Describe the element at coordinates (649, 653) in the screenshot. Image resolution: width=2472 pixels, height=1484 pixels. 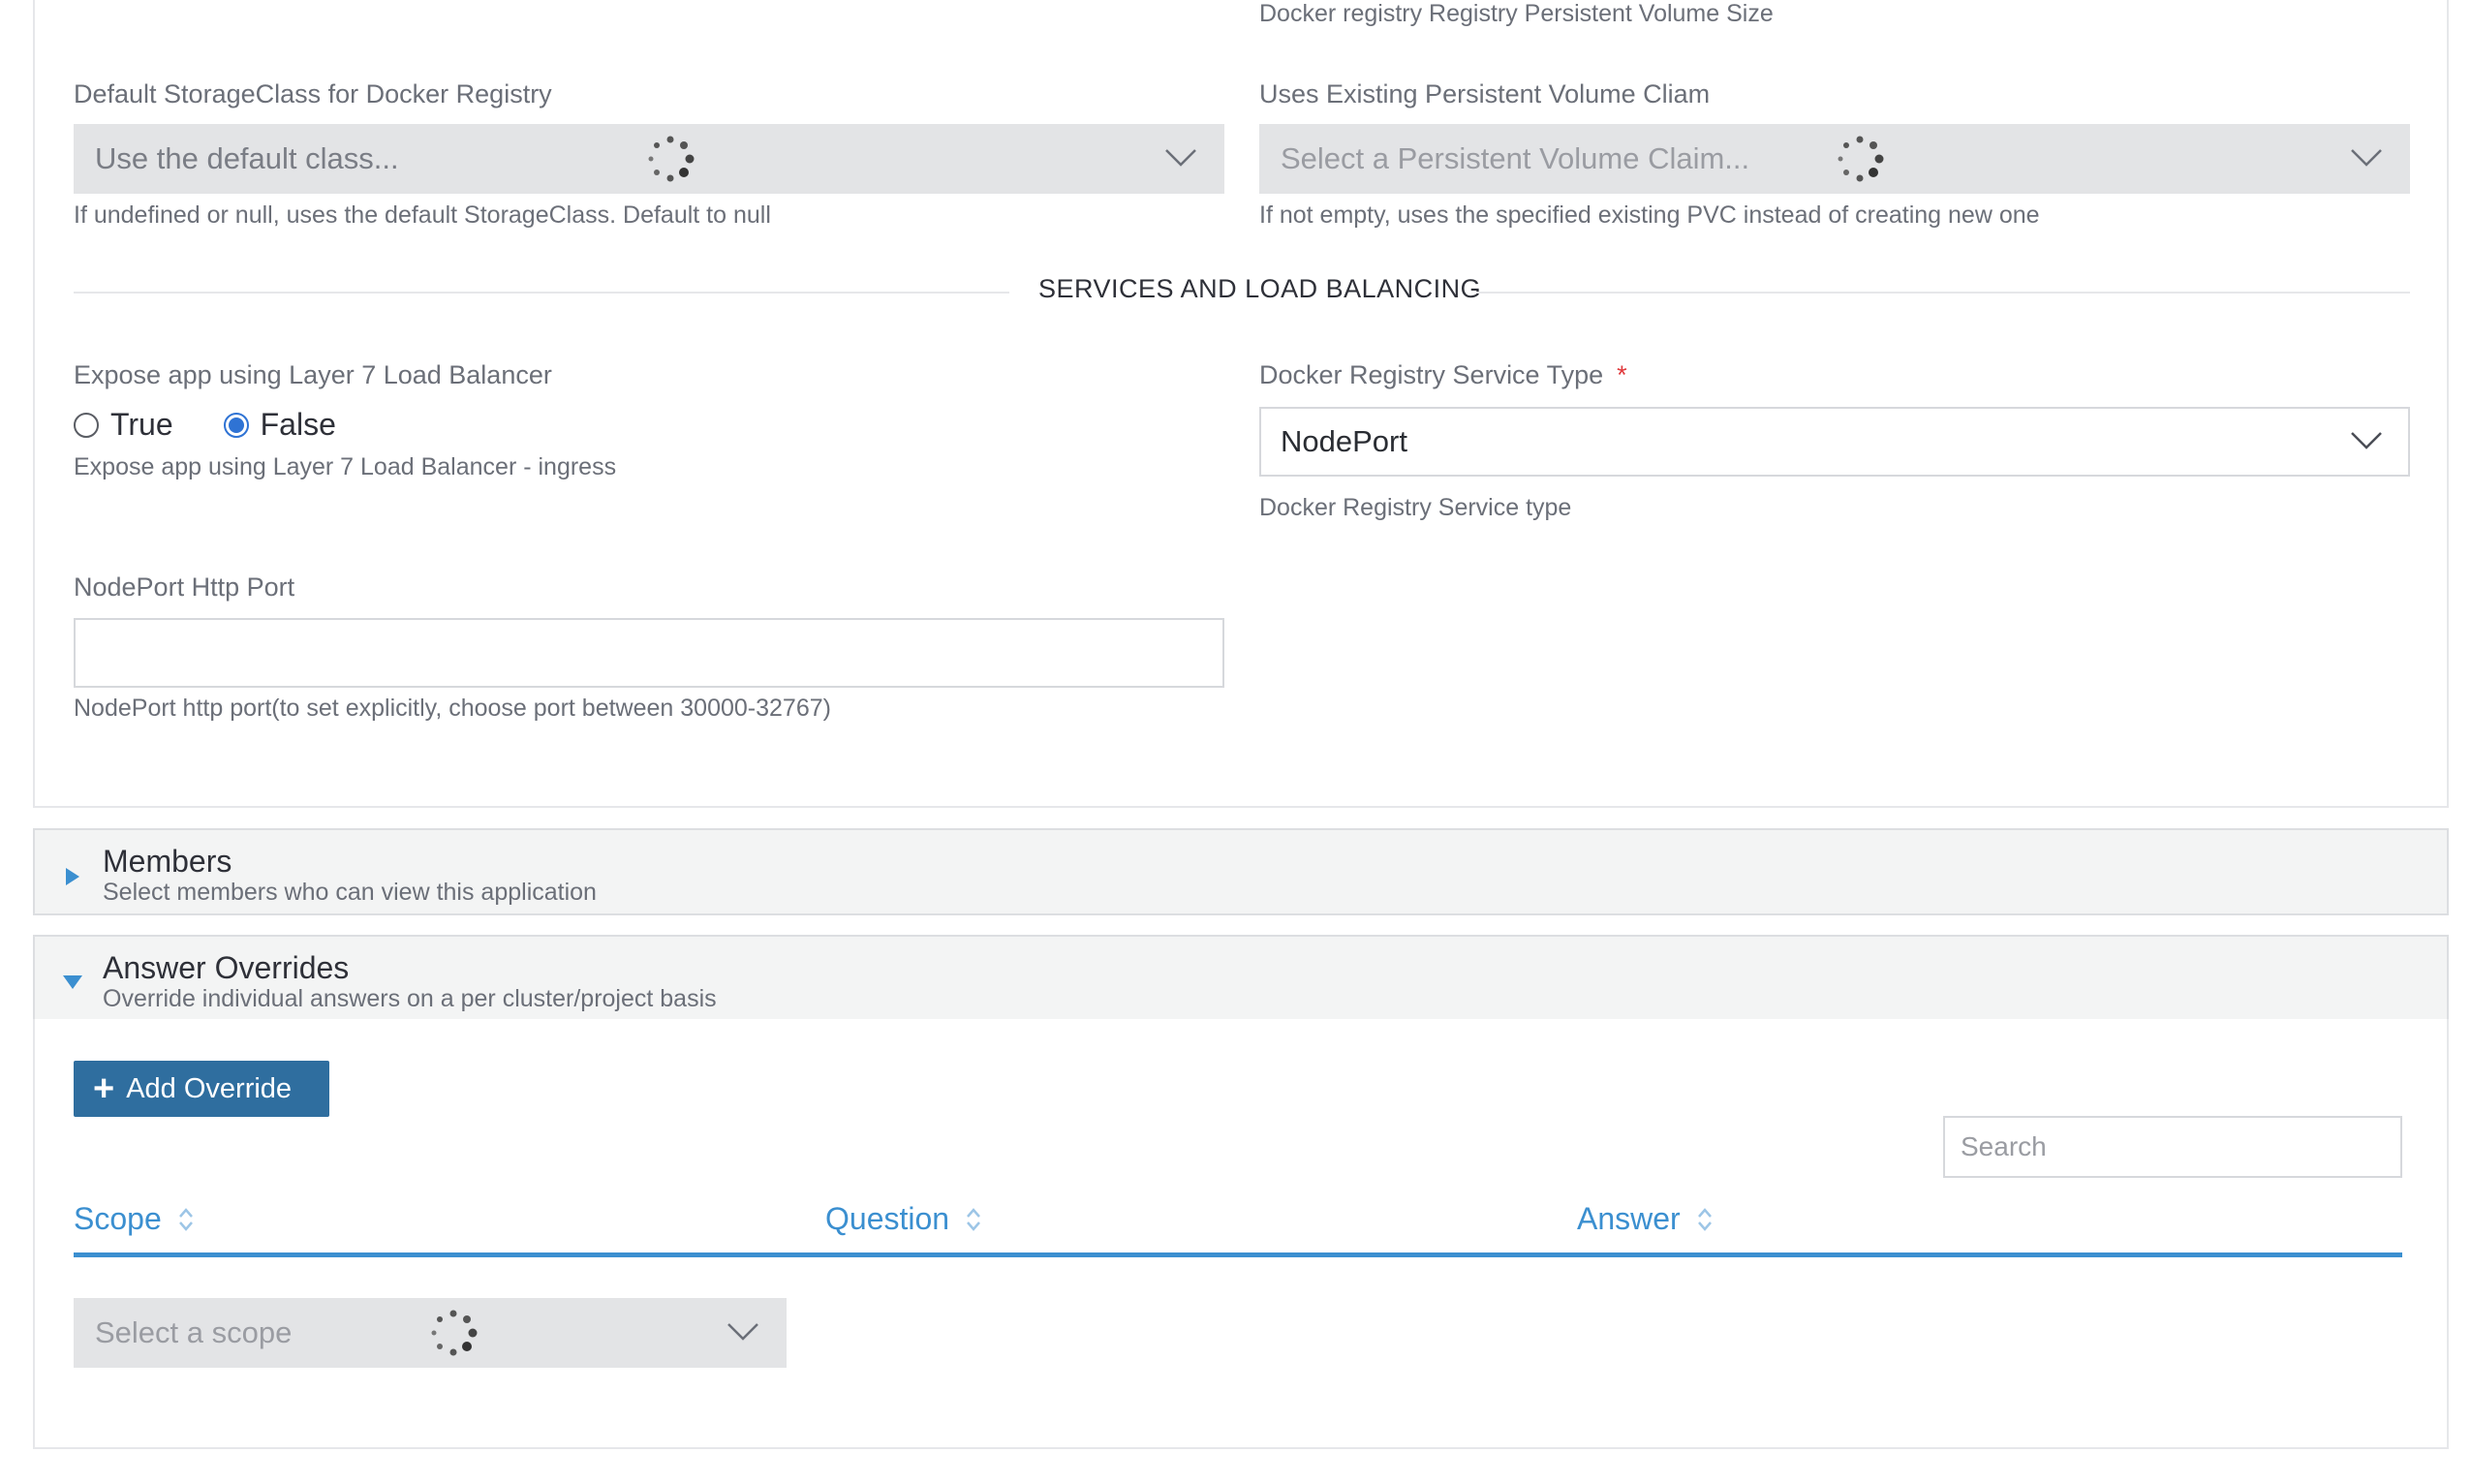
I see `nodeport-input` at that location.